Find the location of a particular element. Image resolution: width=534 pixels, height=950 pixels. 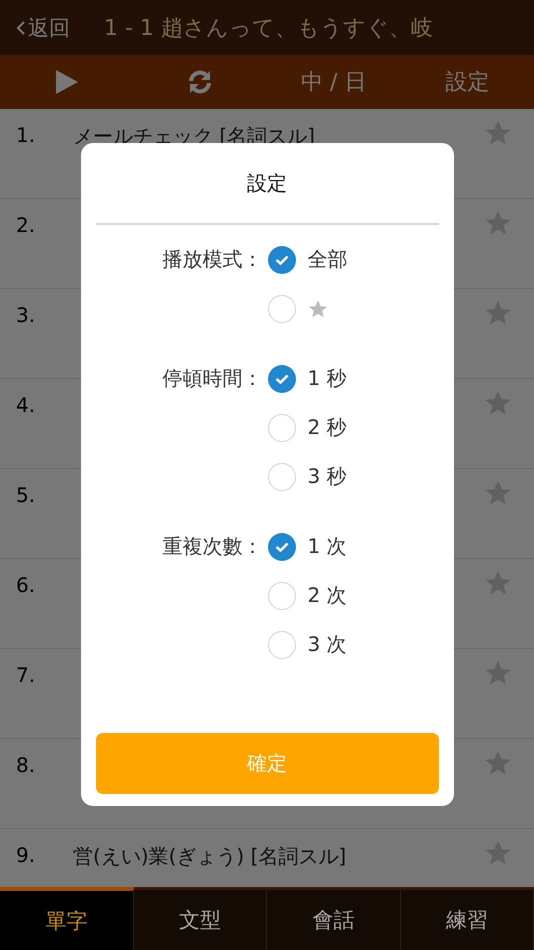

item-number: 7. is located at coordinates (26, 675).